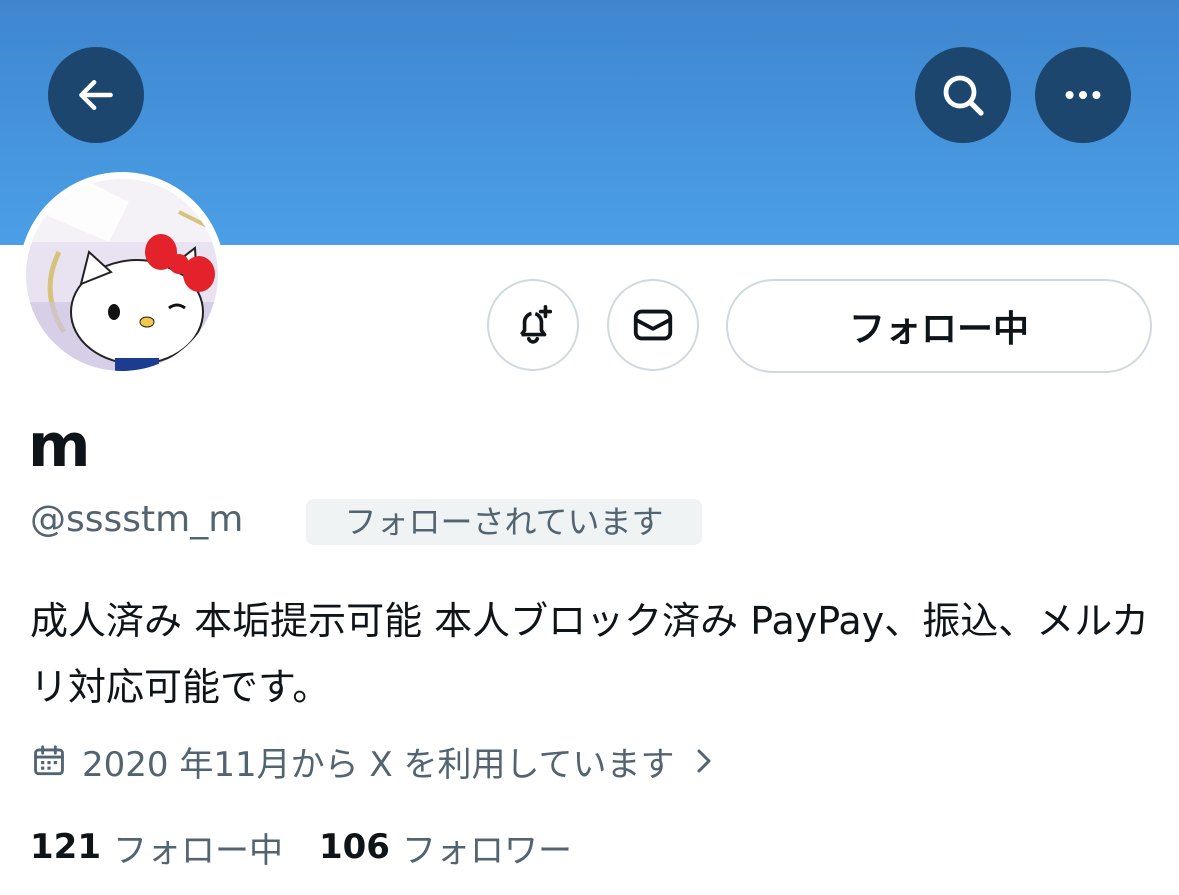  I want to click on joined-date-row: 2020 年11月から X を利用しています, so click(374, 761).